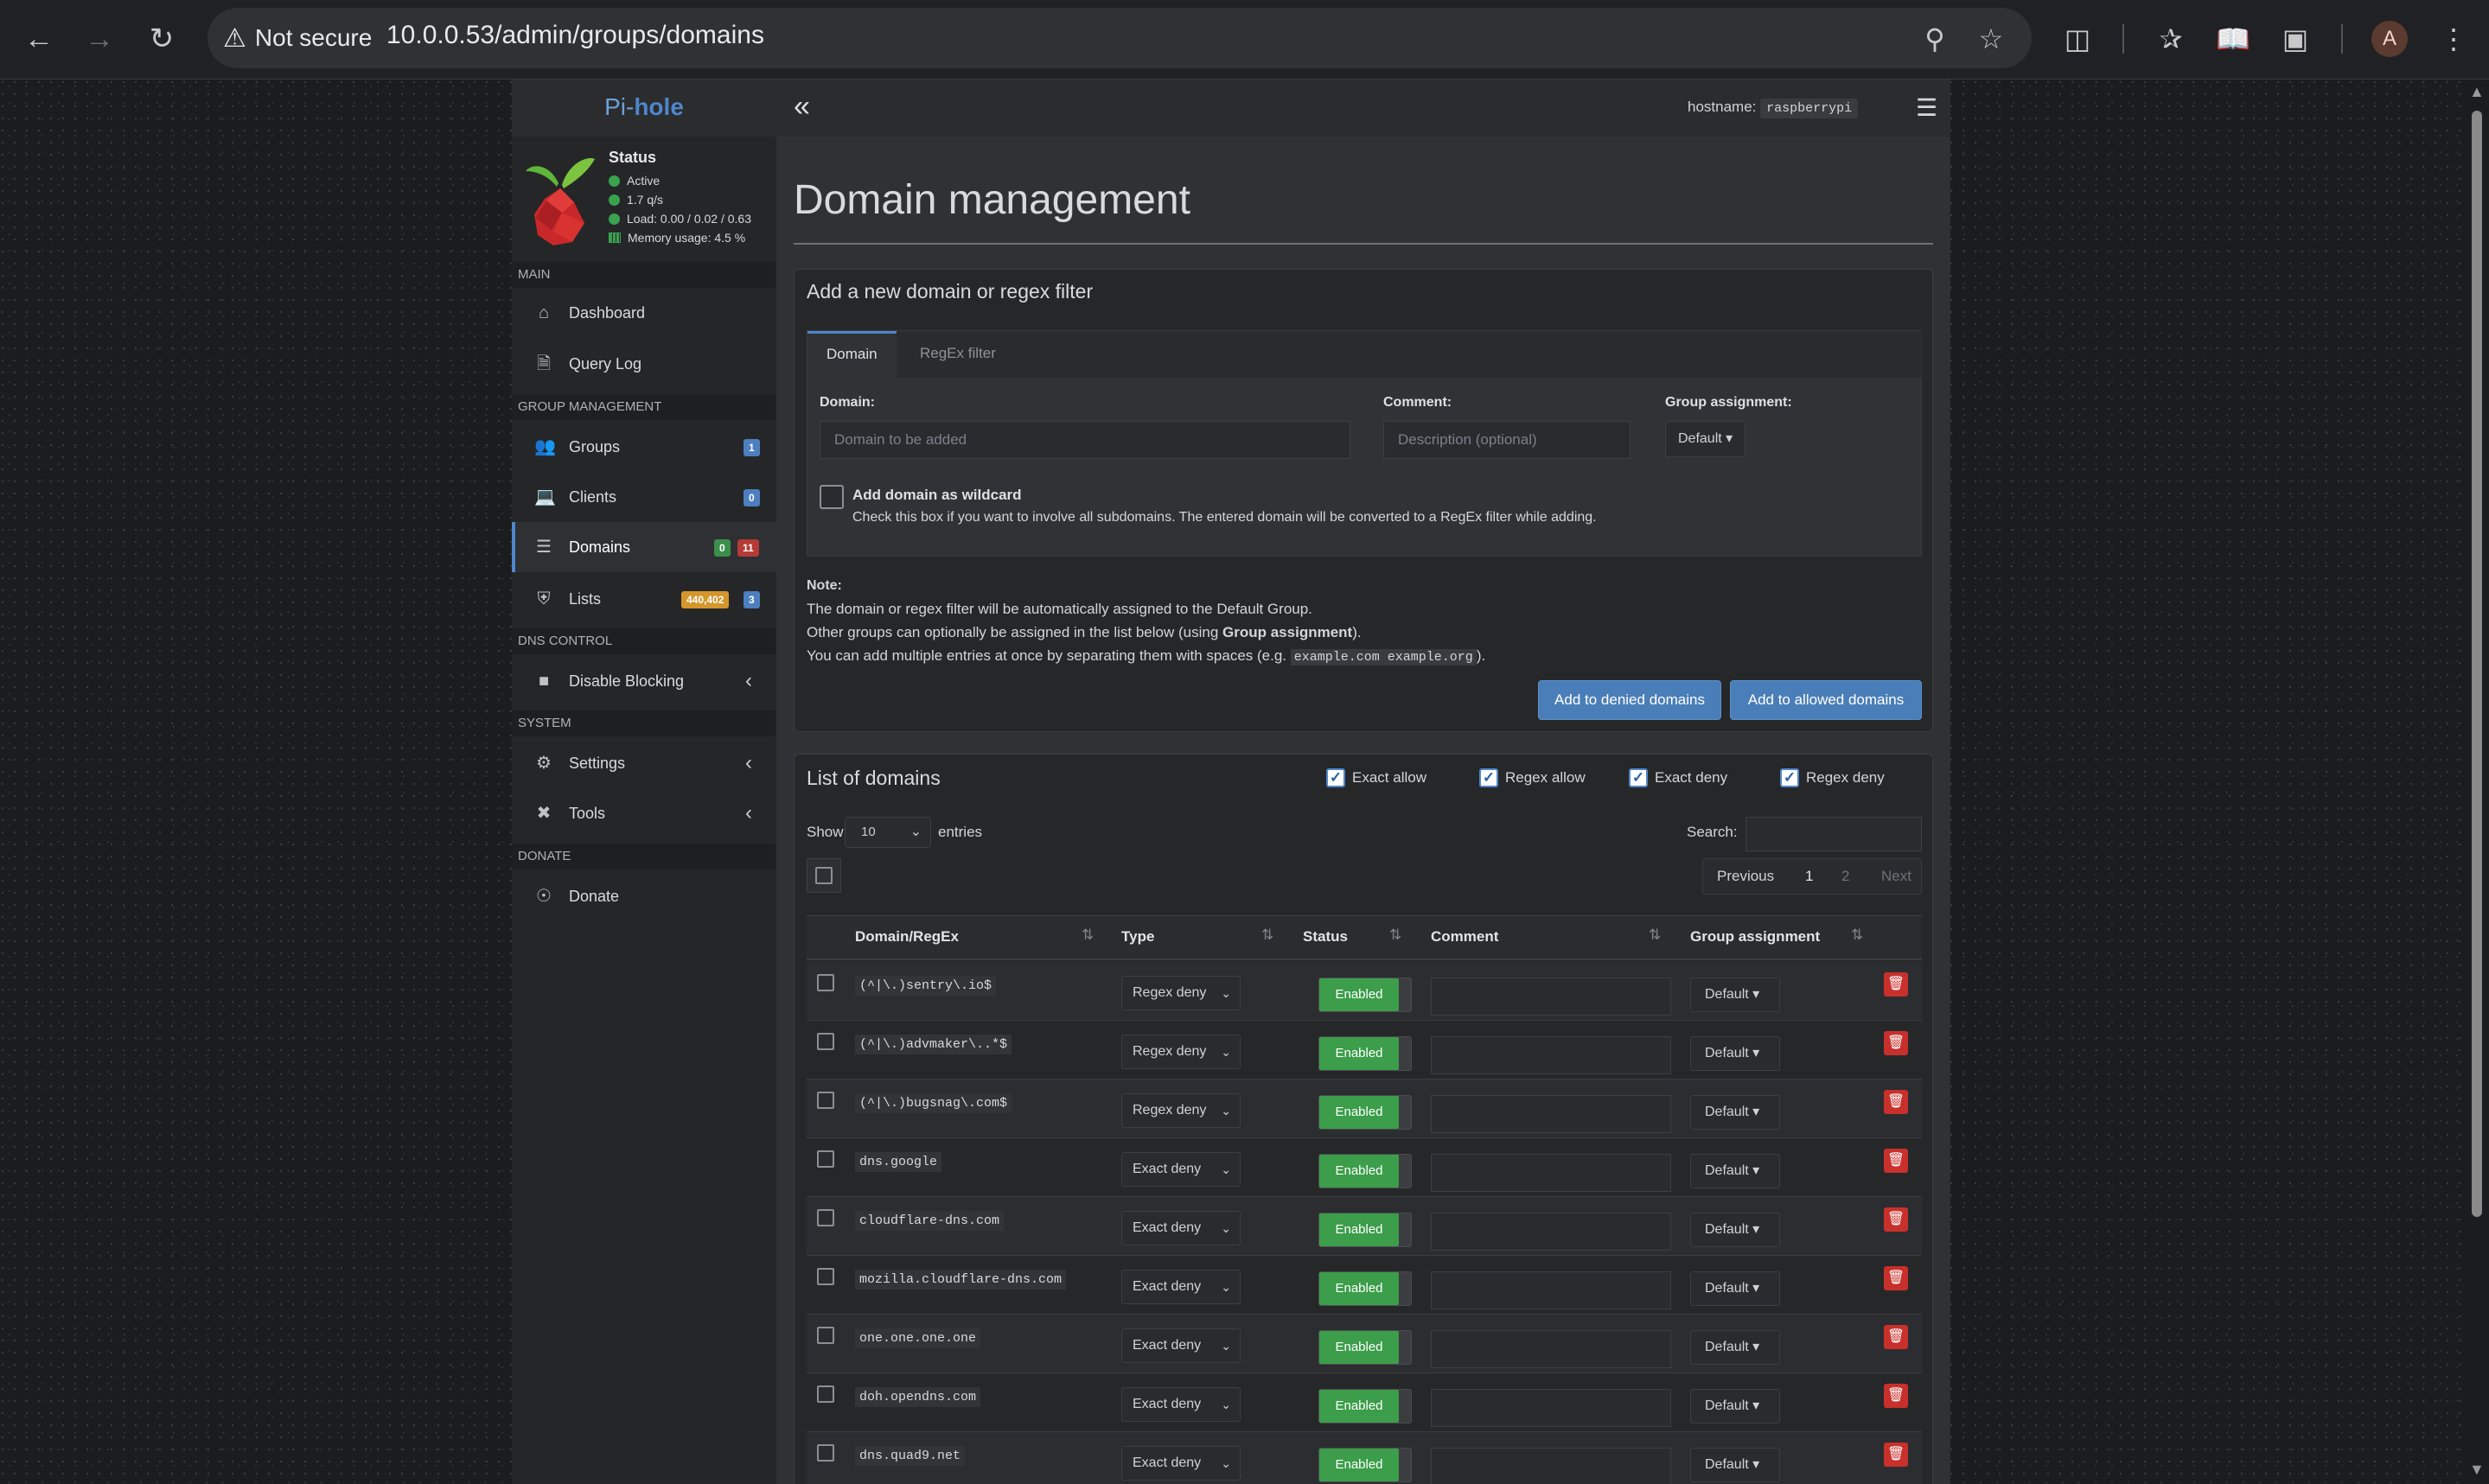 Image resolution: width=2489 pixels, height=1484 pixels. I want to click on col-type: Type, so click(1137, 937).